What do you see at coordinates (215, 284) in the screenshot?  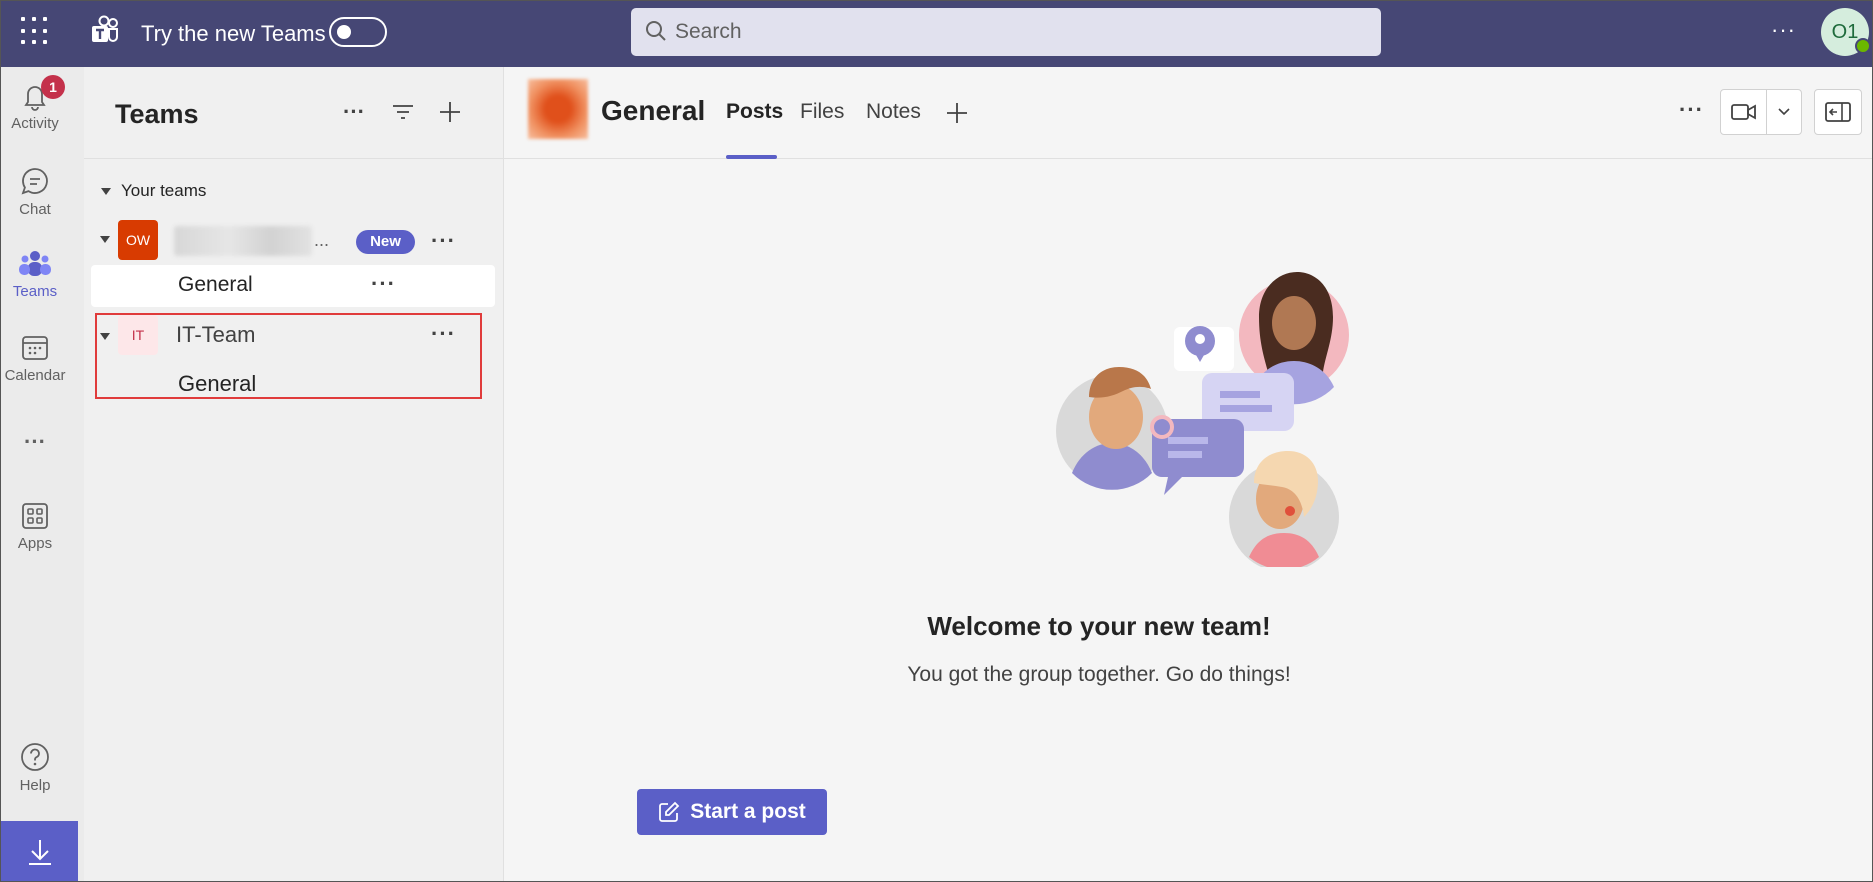 I see `channel-name: General` at bounding box center [215, 284].